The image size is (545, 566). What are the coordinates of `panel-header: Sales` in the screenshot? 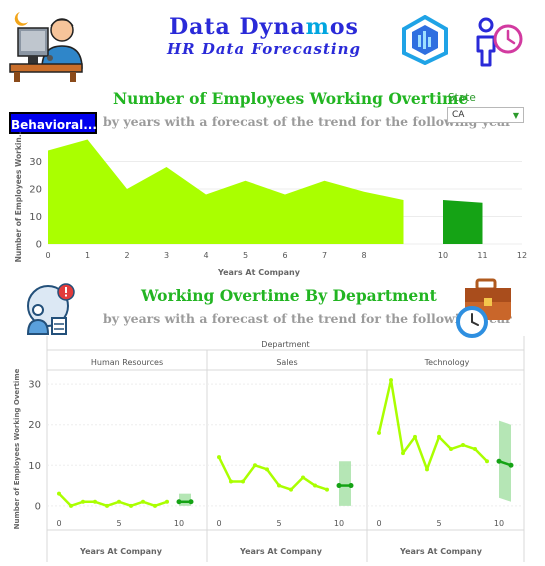 It's located at (286, 362).